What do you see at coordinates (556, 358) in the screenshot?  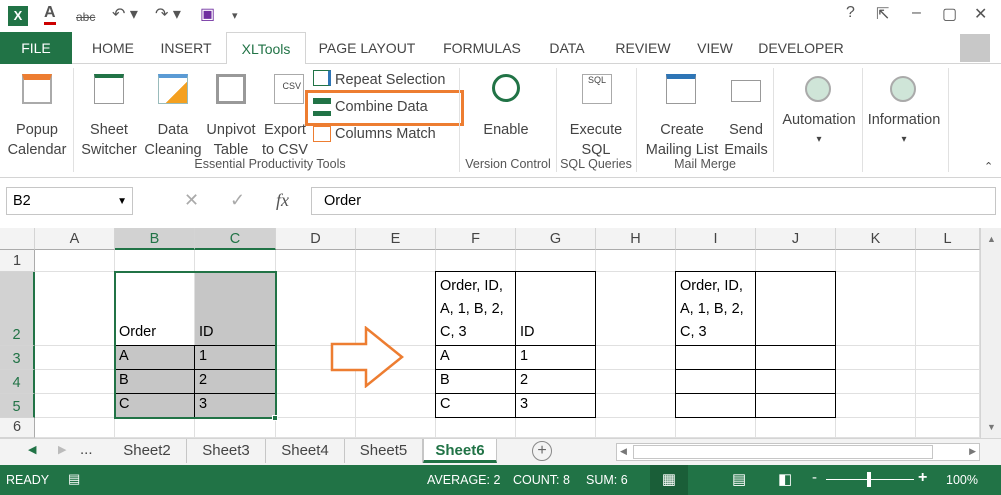 I see `cell-g3: 1` at bounding box center [556, 358].